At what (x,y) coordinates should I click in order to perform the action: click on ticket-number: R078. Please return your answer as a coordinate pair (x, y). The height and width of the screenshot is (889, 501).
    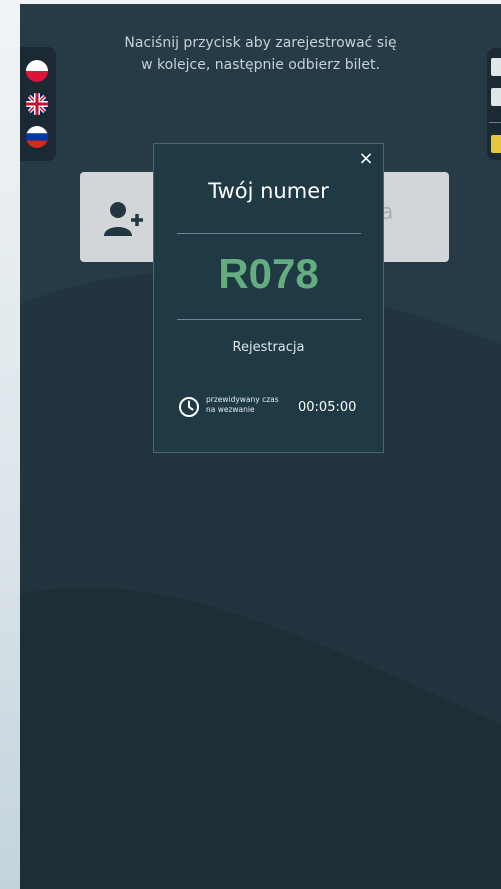
    Looking at the image, I should click on (268, 273).